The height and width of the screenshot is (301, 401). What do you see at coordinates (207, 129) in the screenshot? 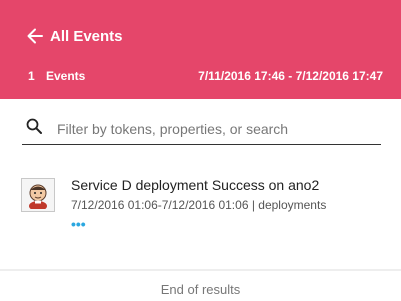
I see `search-input` at bounding box center [207, 129].